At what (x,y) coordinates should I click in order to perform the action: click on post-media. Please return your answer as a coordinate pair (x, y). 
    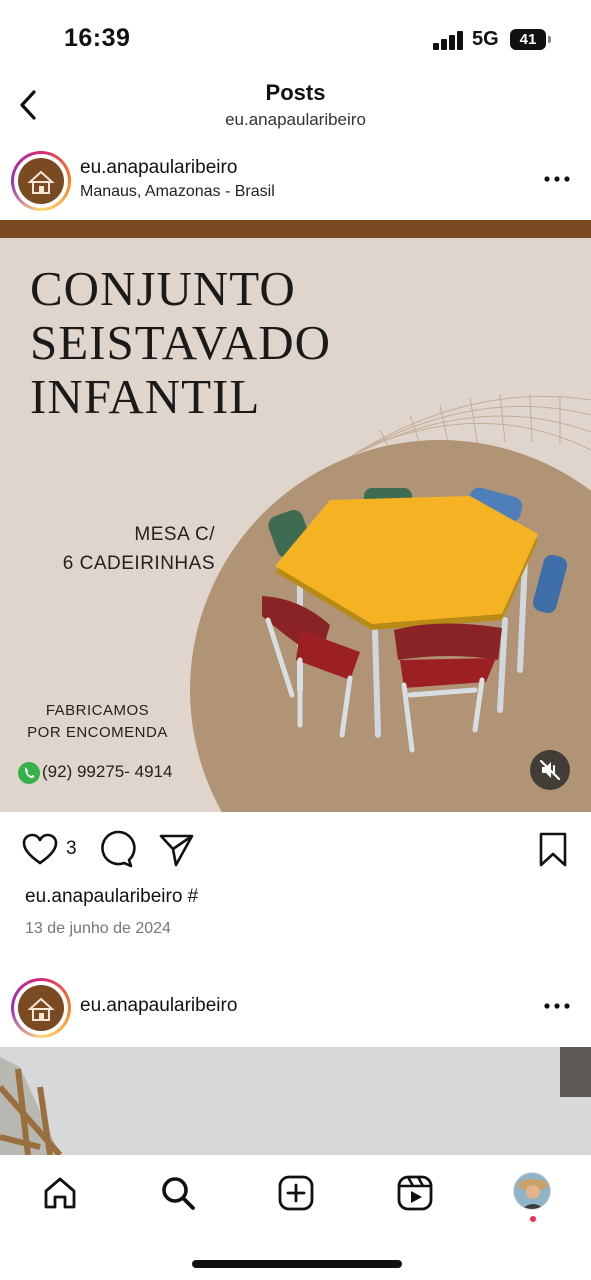
    Looking at the image, I should click on (295, 1101).